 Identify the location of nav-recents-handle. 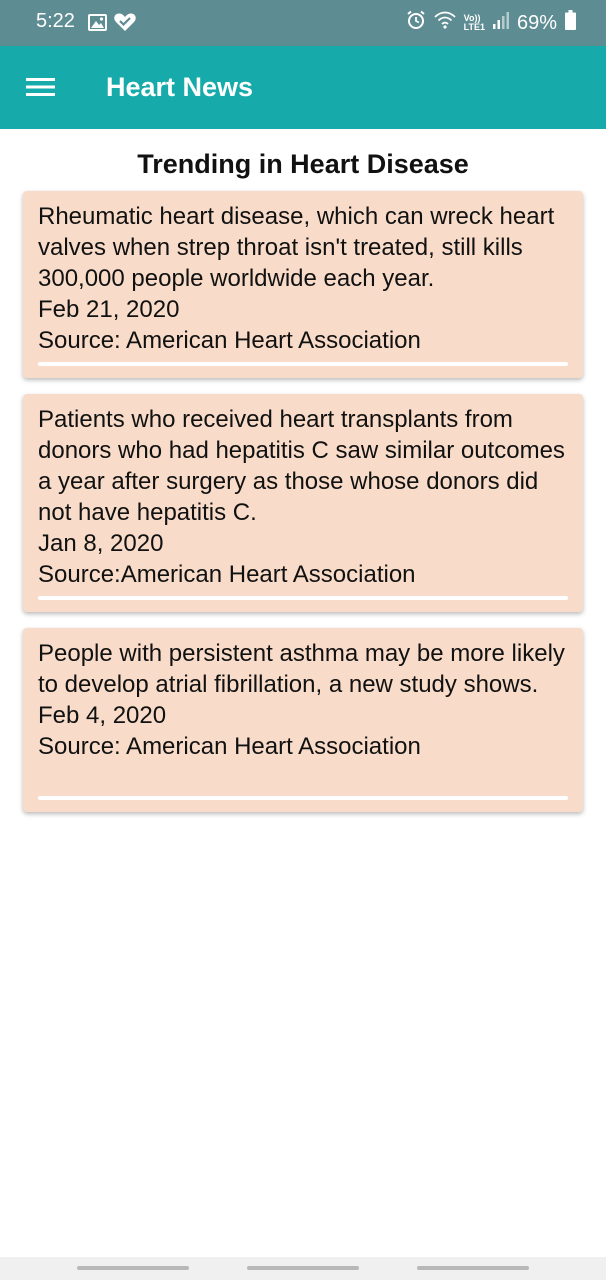
(133, 1268).